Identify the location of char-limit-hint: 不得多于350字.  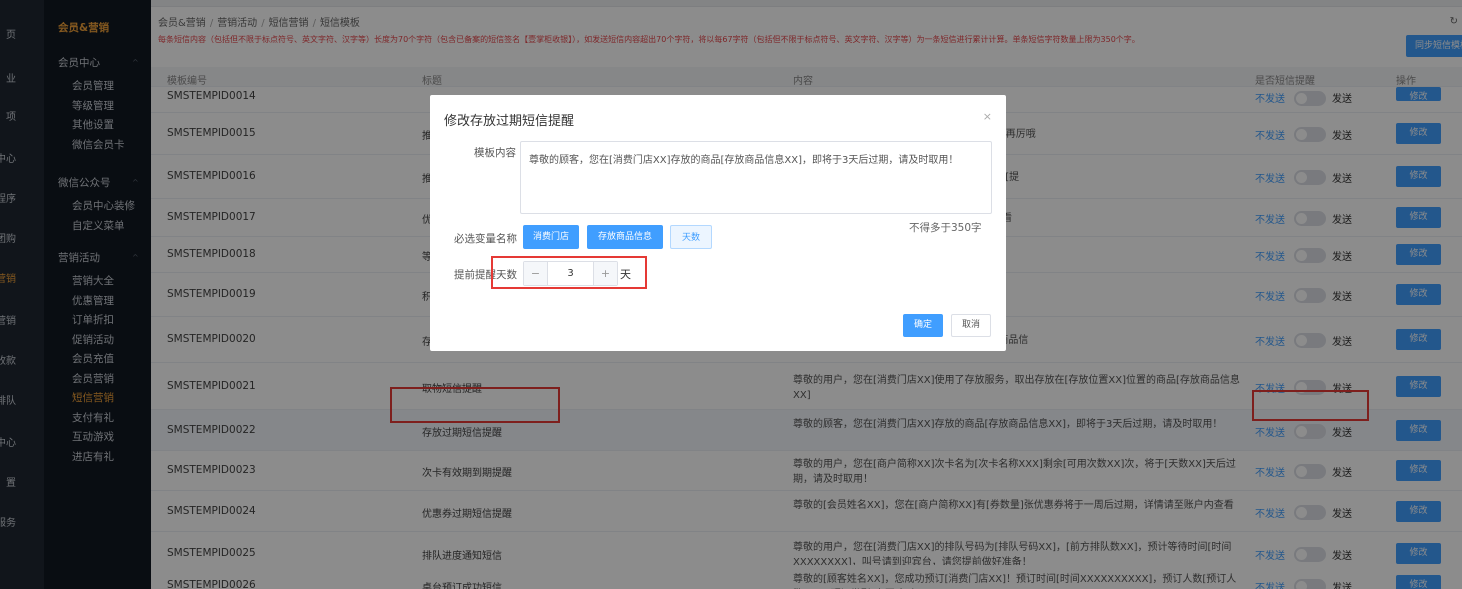
(945, 228).